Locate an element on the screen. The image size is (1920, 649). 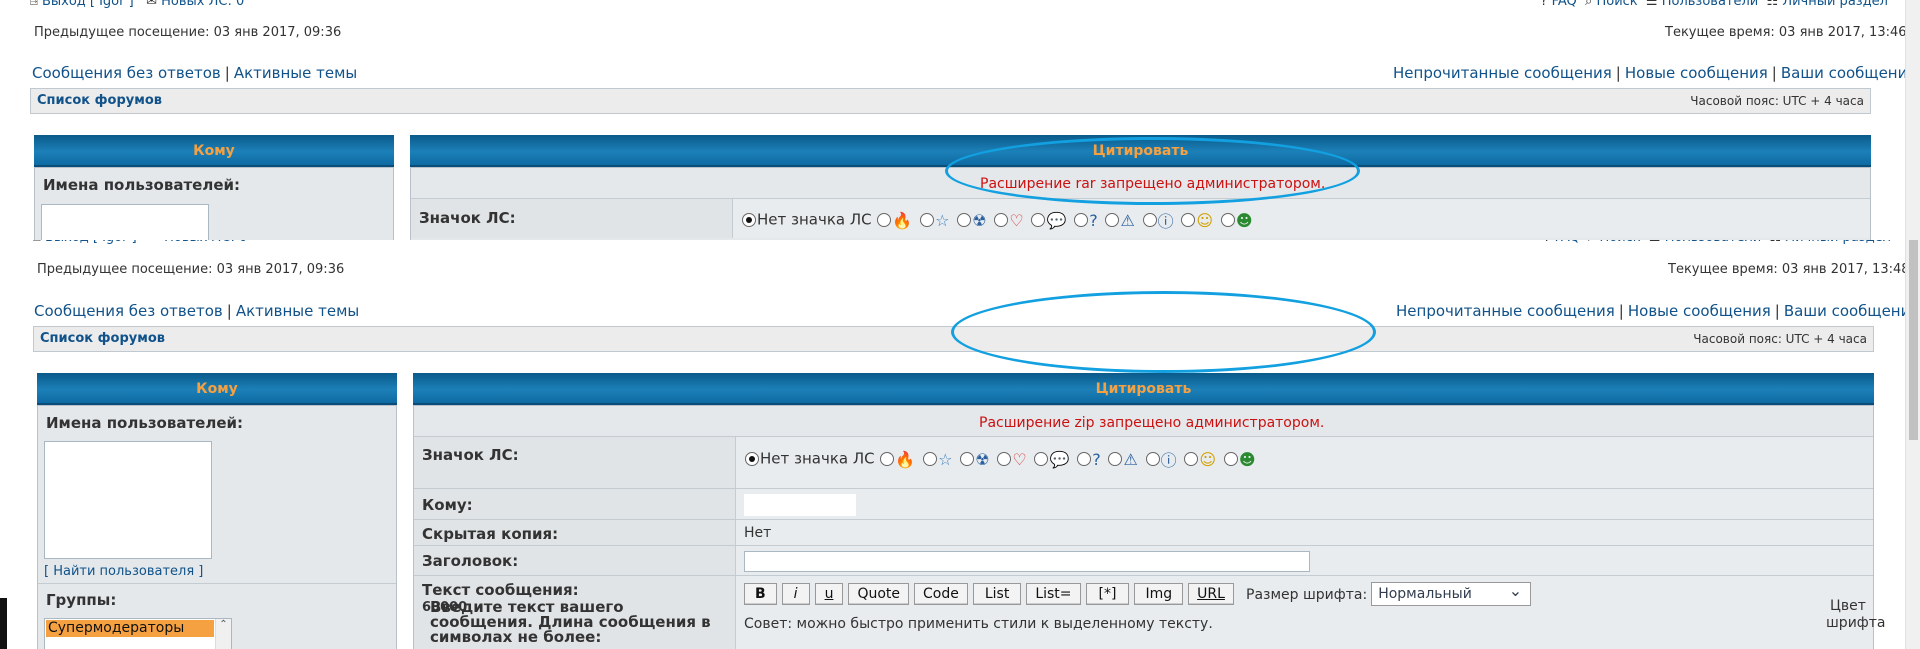
quote-button: Quote is located at coordinates (878, 594).